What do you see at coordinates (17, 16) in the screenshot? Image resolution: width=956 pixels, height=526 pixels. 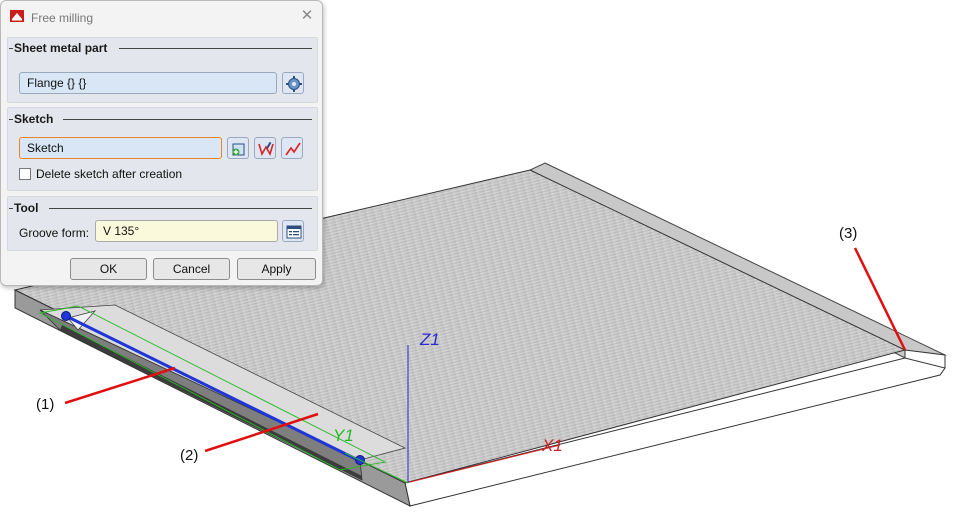 I see `app-logo-icon` at bounding box center [17, 16].